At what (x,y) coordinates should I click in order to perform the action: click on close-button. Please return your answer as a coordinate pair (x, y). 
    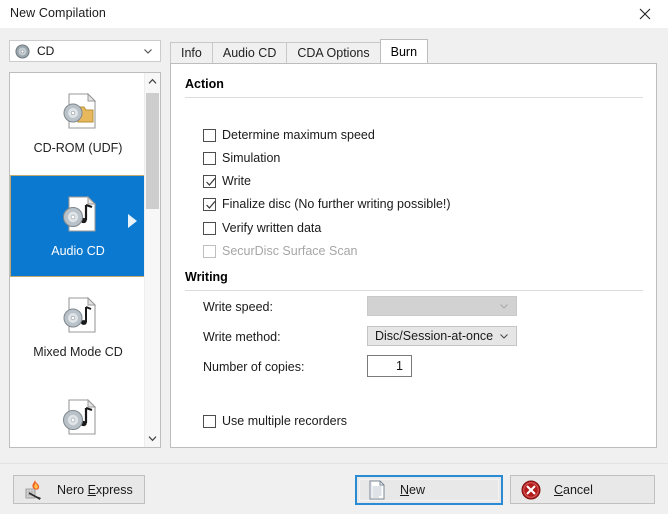
    Looking at the image, I should click on (645, 14).